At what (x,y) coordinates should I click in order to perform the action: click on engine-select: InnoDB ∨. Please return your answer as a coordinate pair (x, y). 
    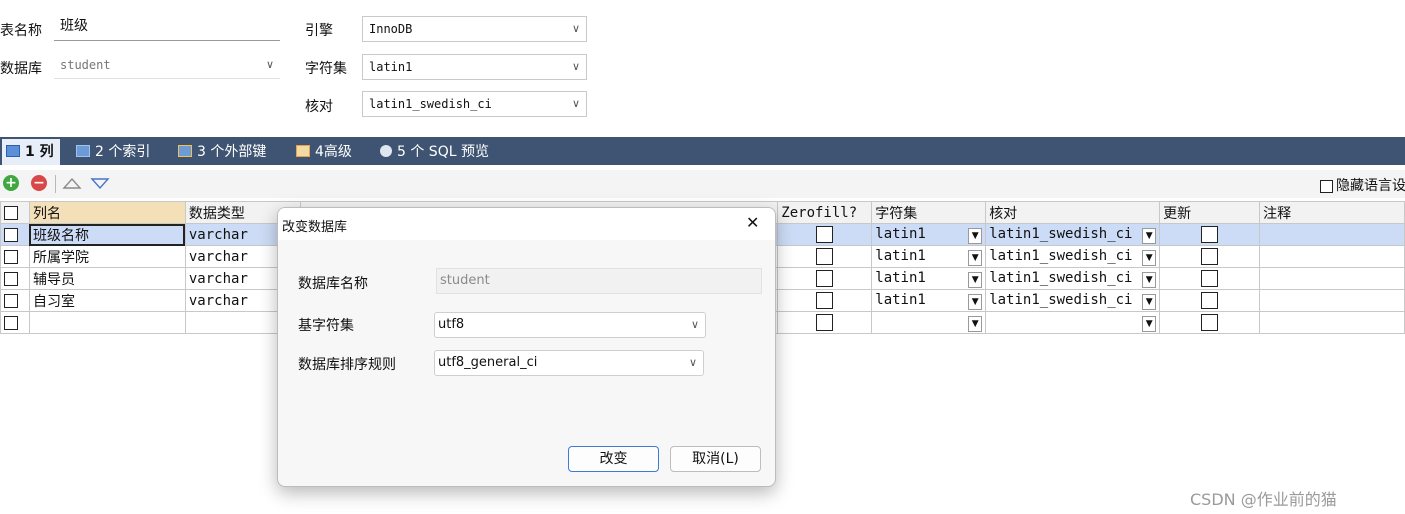
    Looking at the image, I should click on (474, 29).